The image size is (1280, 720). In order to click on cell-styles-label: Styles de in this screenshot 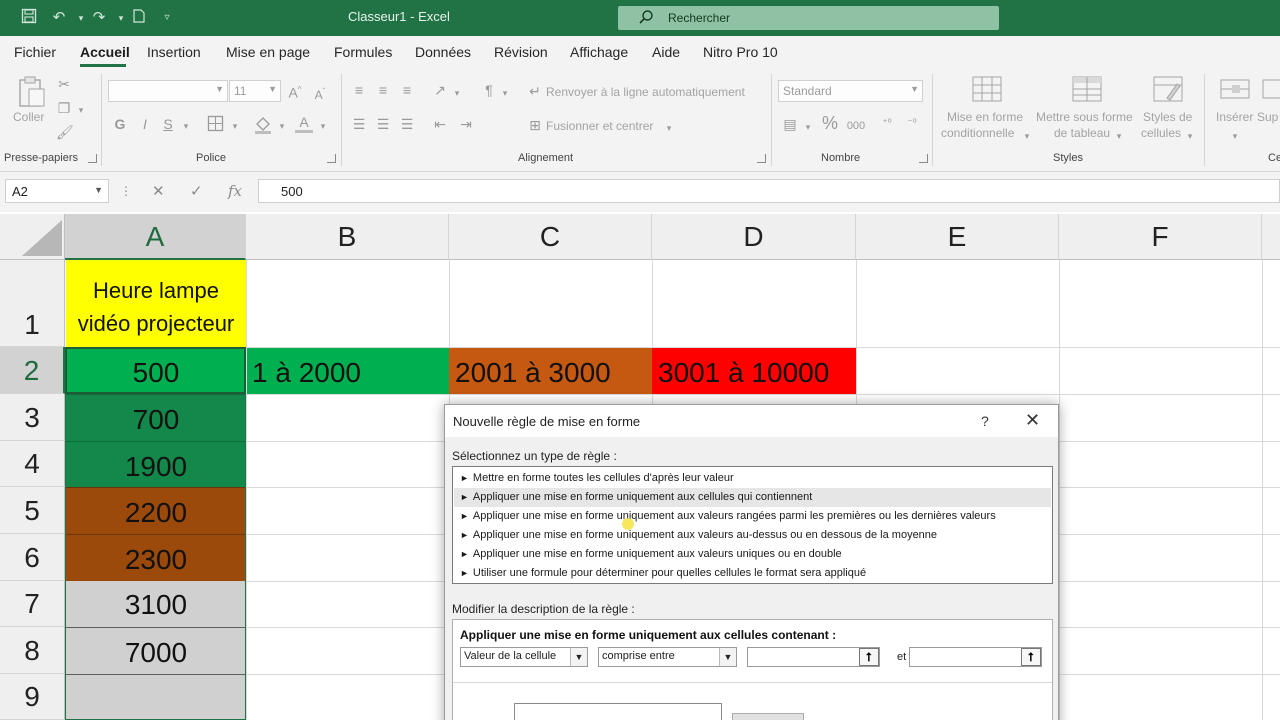, I will do `click(1167, 117)`.